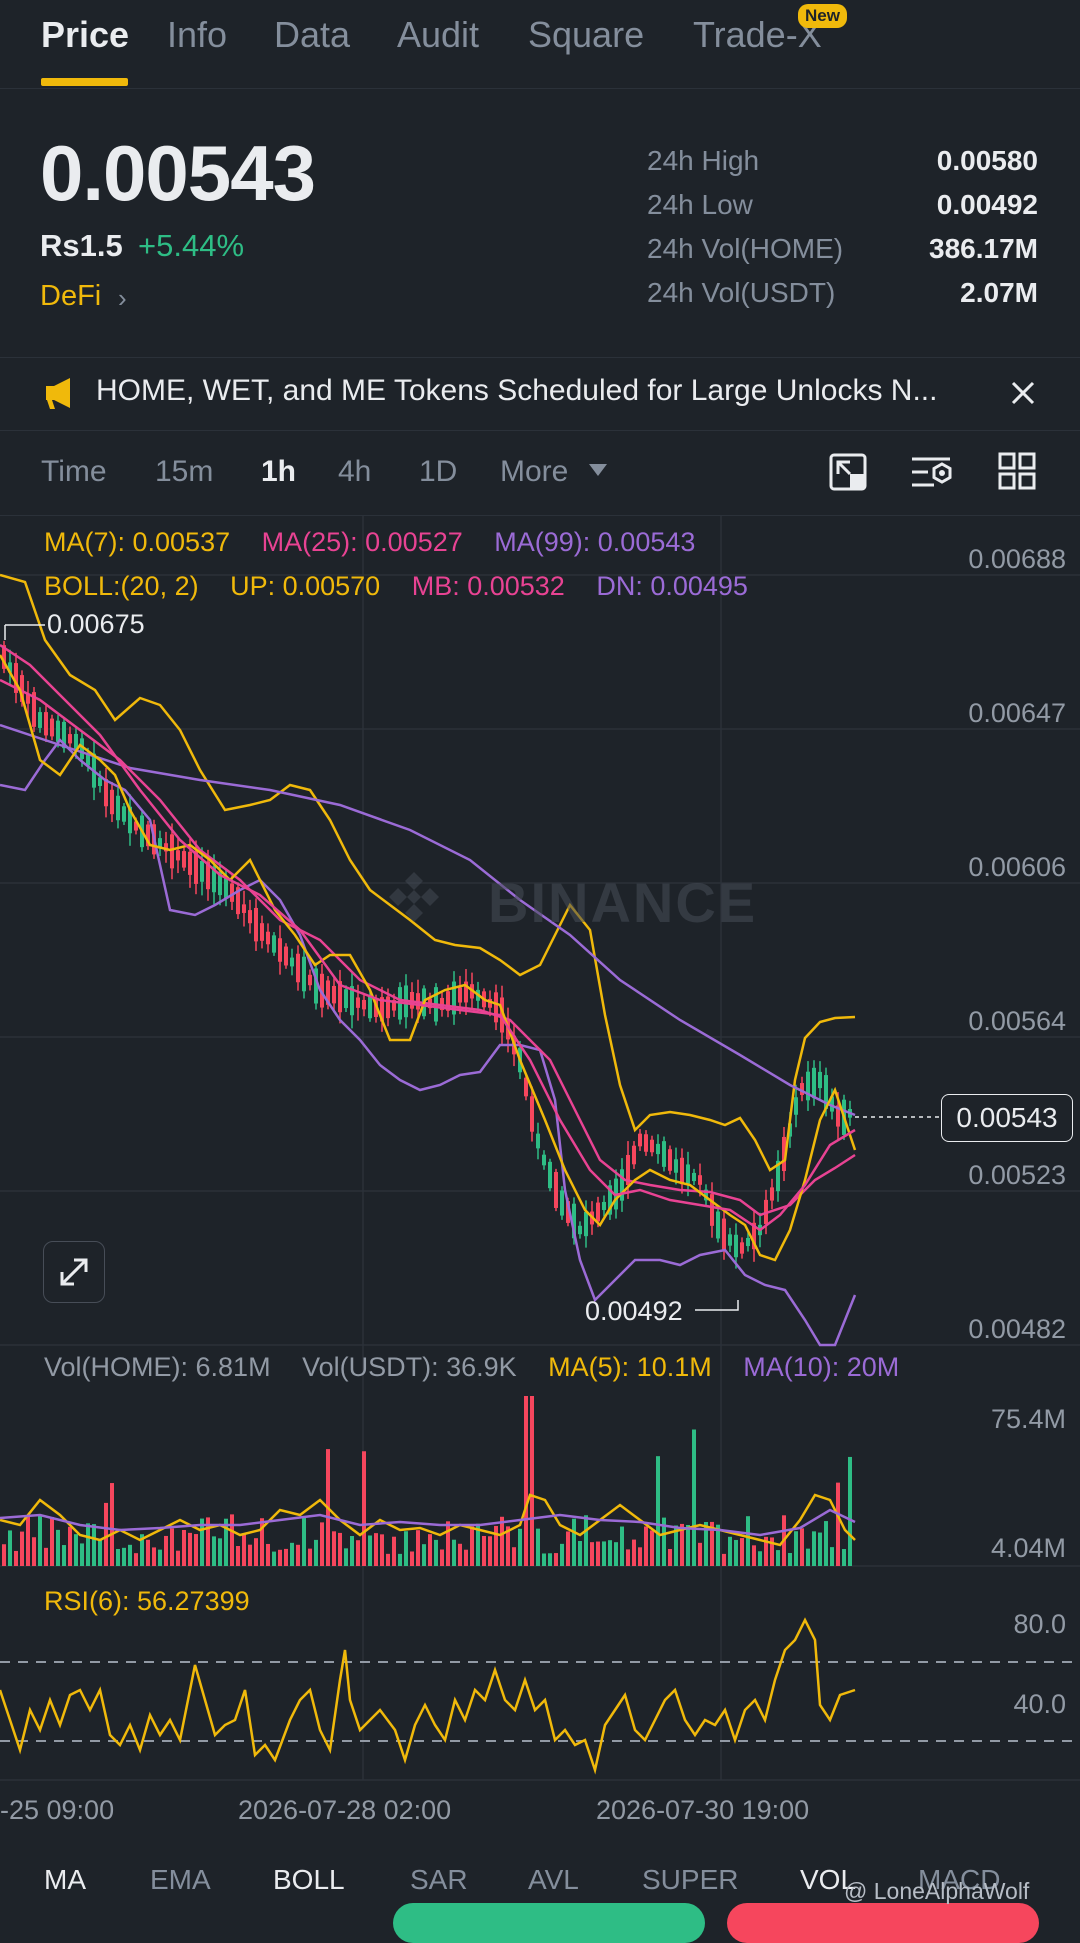 Image resolution: width=1080 pixels, height=1943 pixels. Describe the element at coordinates (354, 472) in the screenshot. I see `timeframe-4h: 4h` at that location.